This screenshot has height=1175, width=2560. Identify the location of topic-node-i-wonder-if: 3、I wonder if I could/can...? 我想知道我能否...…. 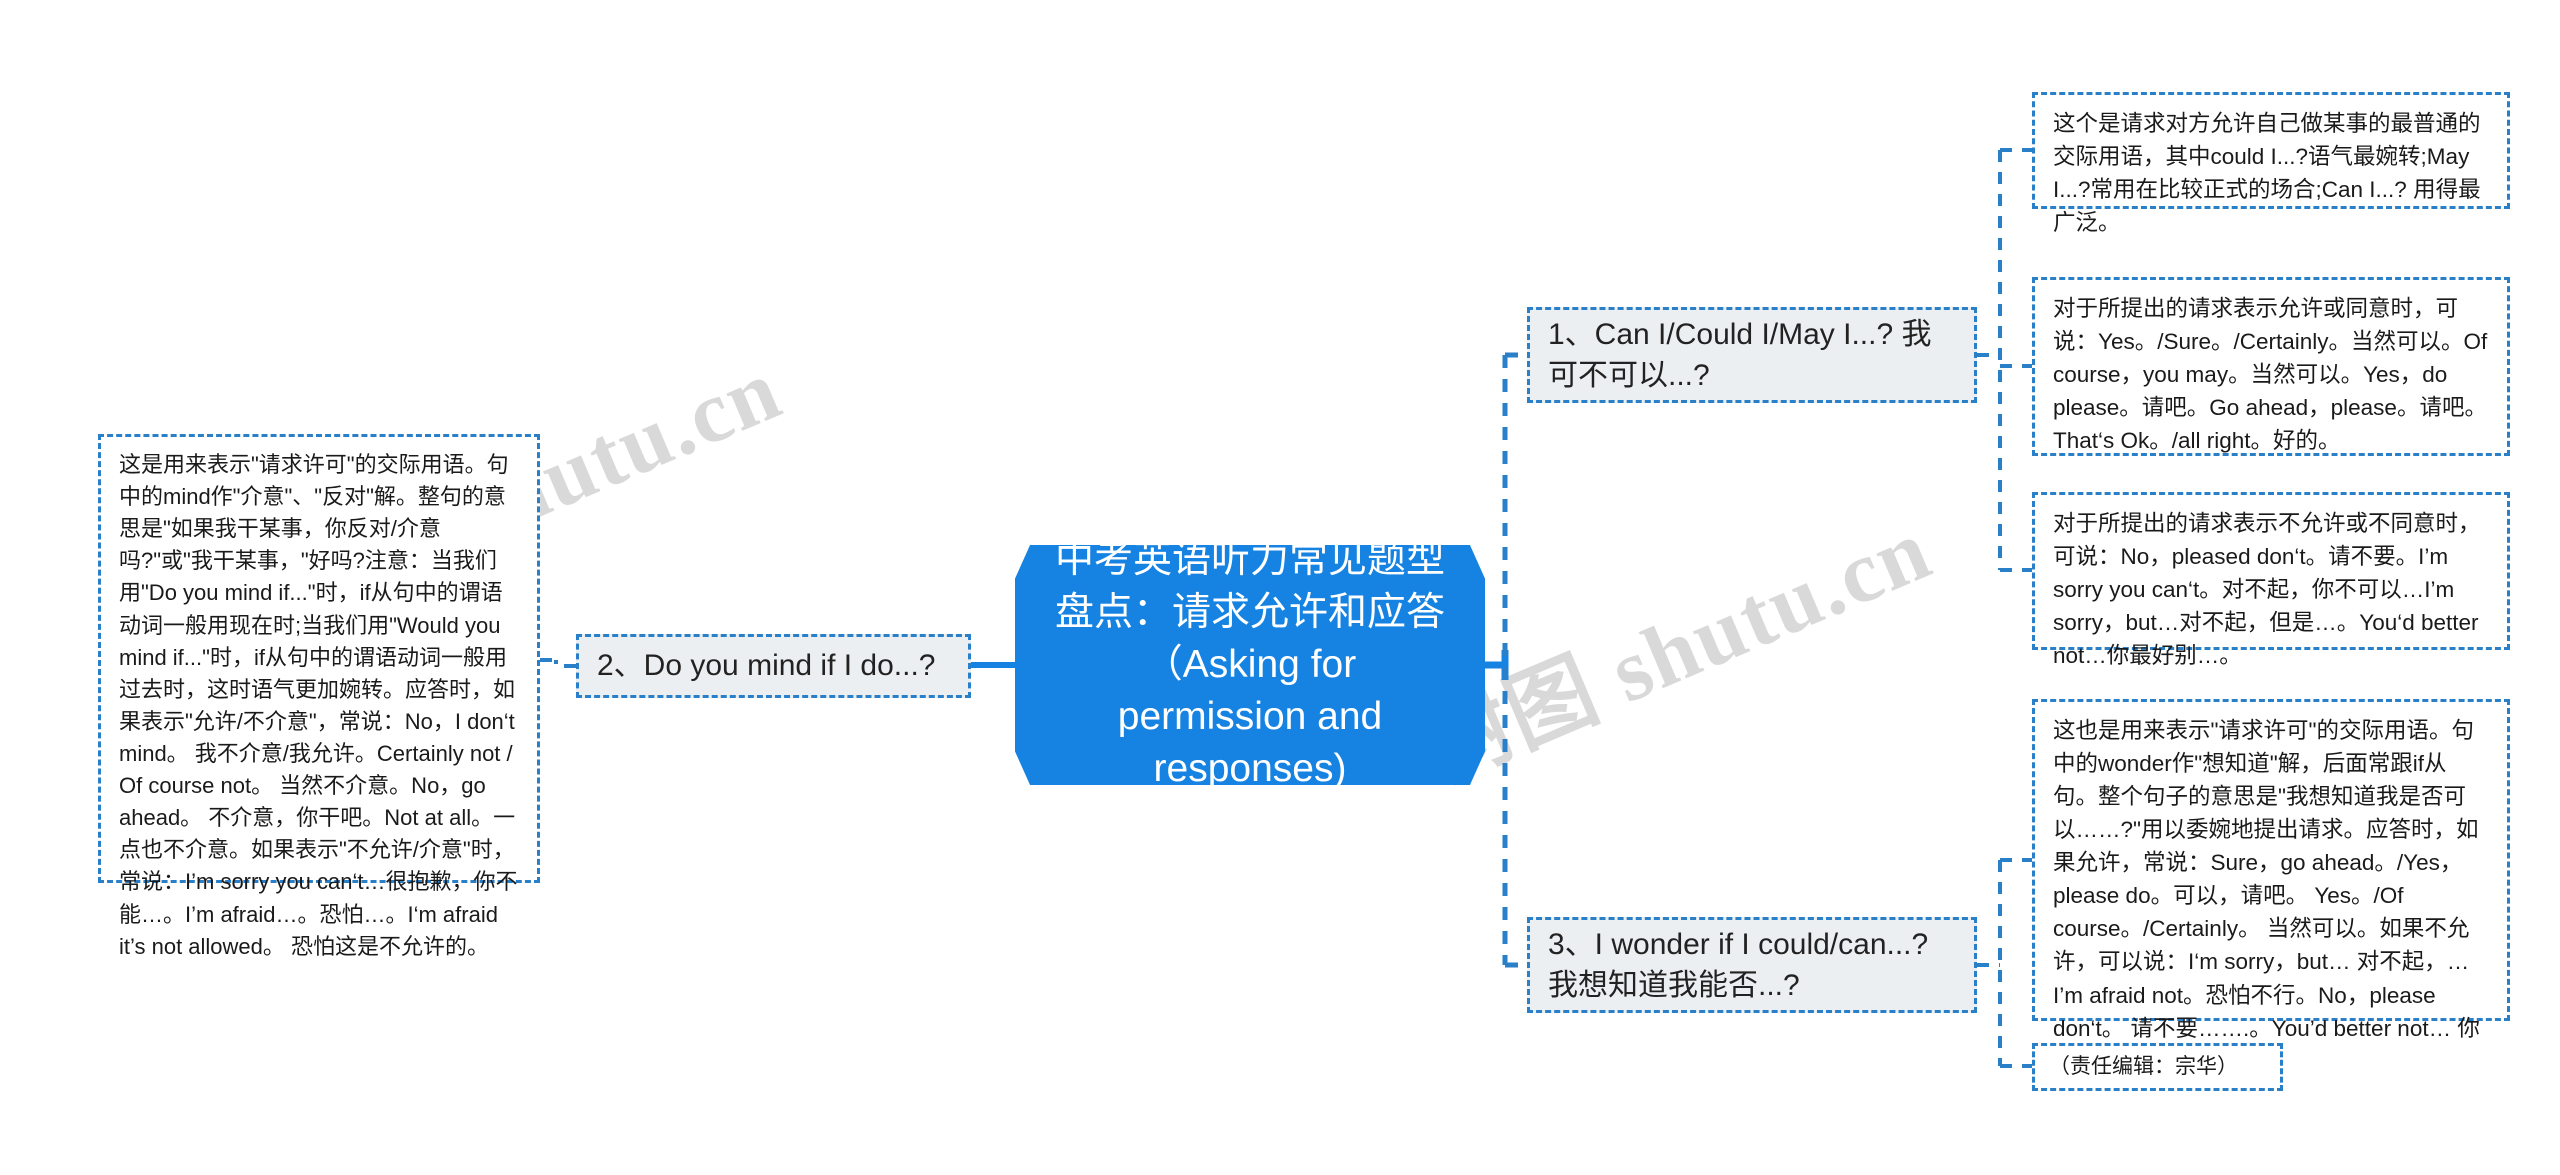
(1752, 965).